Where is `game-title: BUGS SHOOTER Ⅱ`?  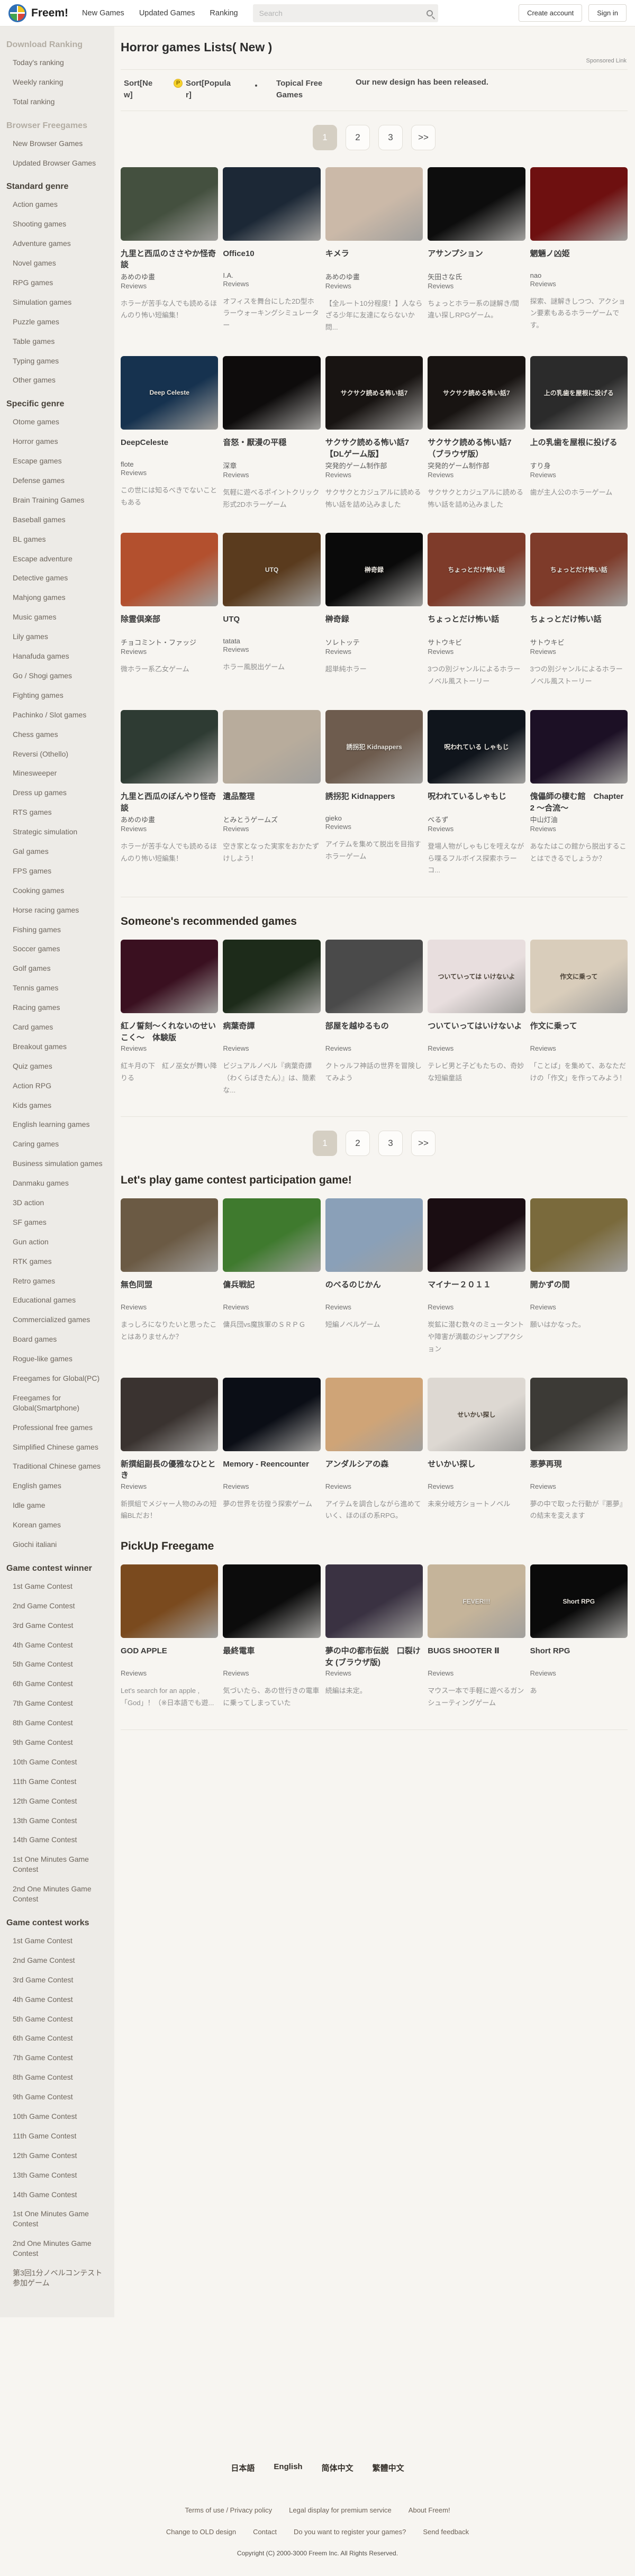
game-title: BUGS SHOOTER Ⅱ is located at coordinates (476, 1657).